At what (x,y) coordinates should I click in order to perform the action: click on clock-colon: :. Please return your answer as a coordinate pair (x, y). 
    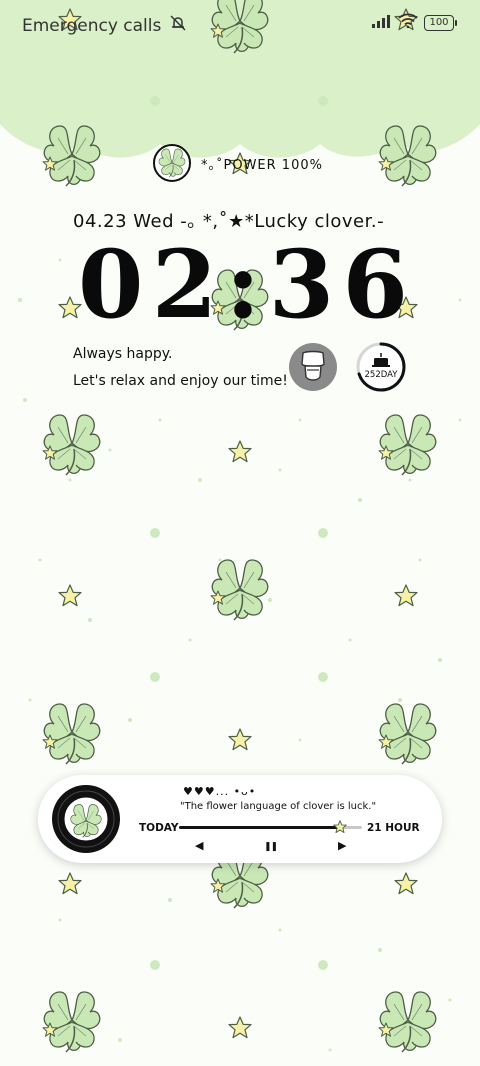
    Looking at the image, I should click on (243, 285).